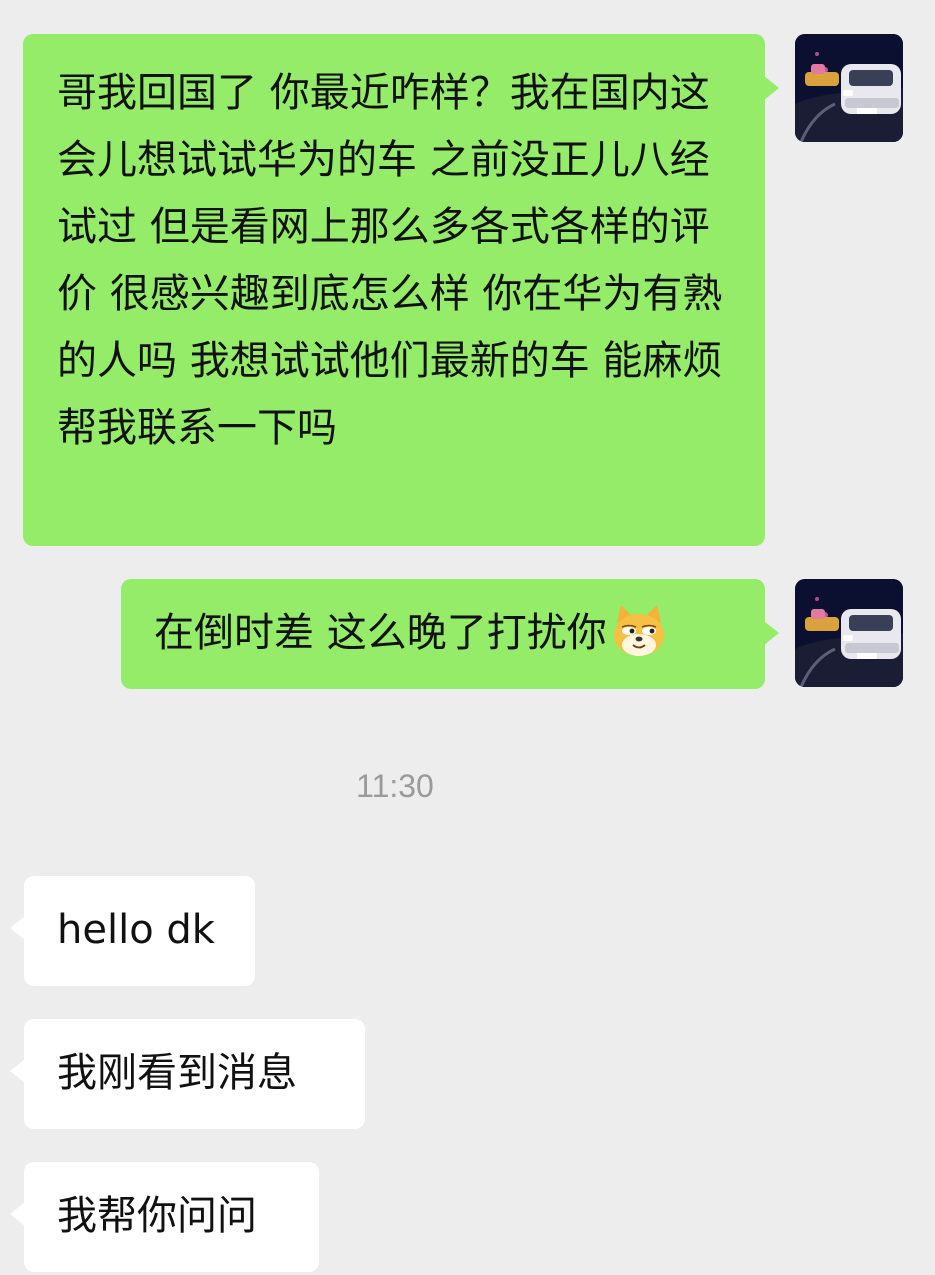 This screenshot has width=935, height=1275. I want to click on message-text: hello dk, so click(136, 930).